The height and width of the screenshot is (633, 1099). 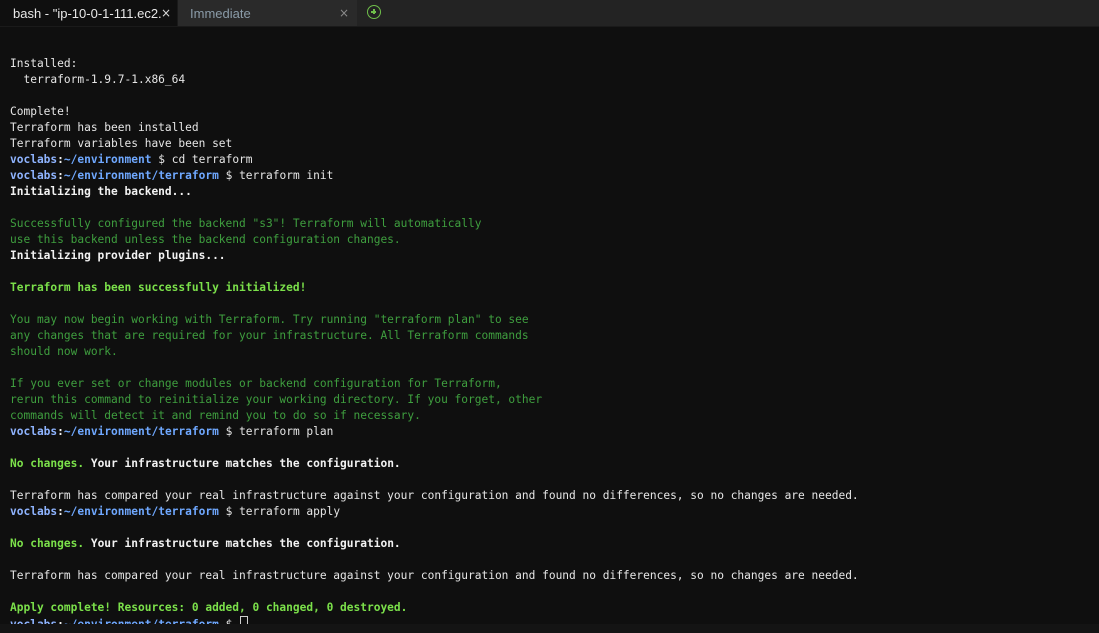 What do you see at coordinates (104, 127) in the screenshot?
I see `terminal-line: Terraform has been installed` at bounding box center [104, 127].